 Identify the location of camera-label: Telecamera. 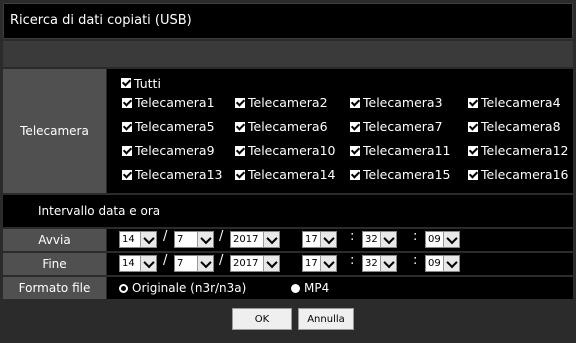
(55, 131).